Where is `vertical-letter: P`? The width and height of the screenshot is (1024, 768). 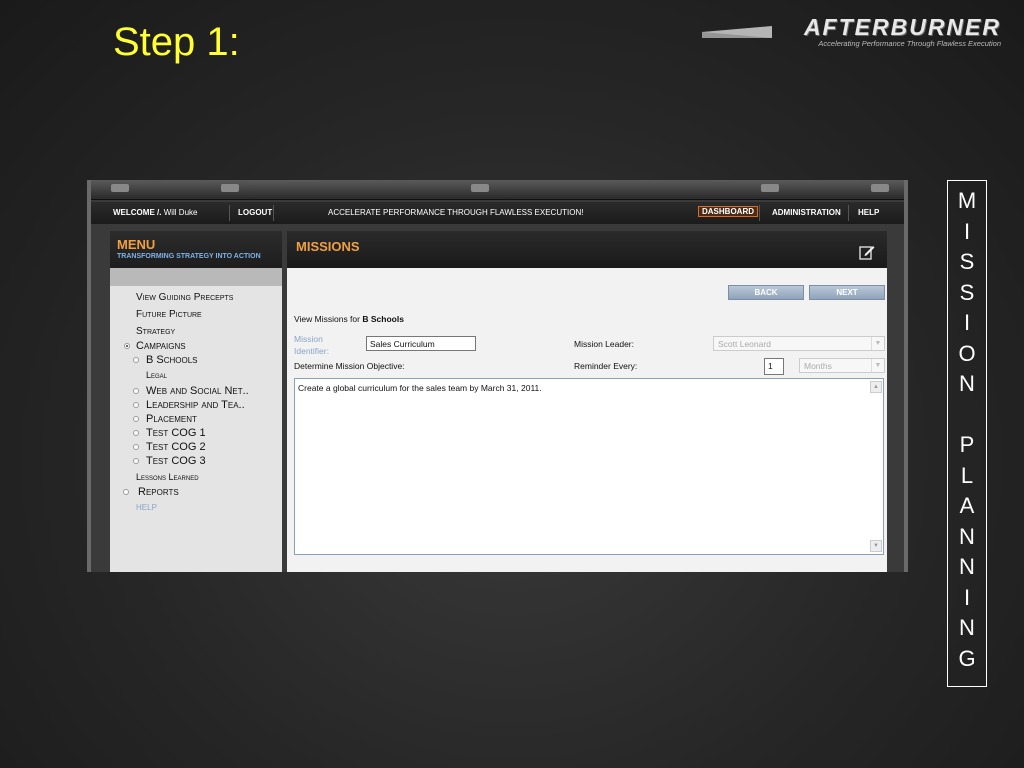
vertical-letter: P is located at coordinates (967, 444).